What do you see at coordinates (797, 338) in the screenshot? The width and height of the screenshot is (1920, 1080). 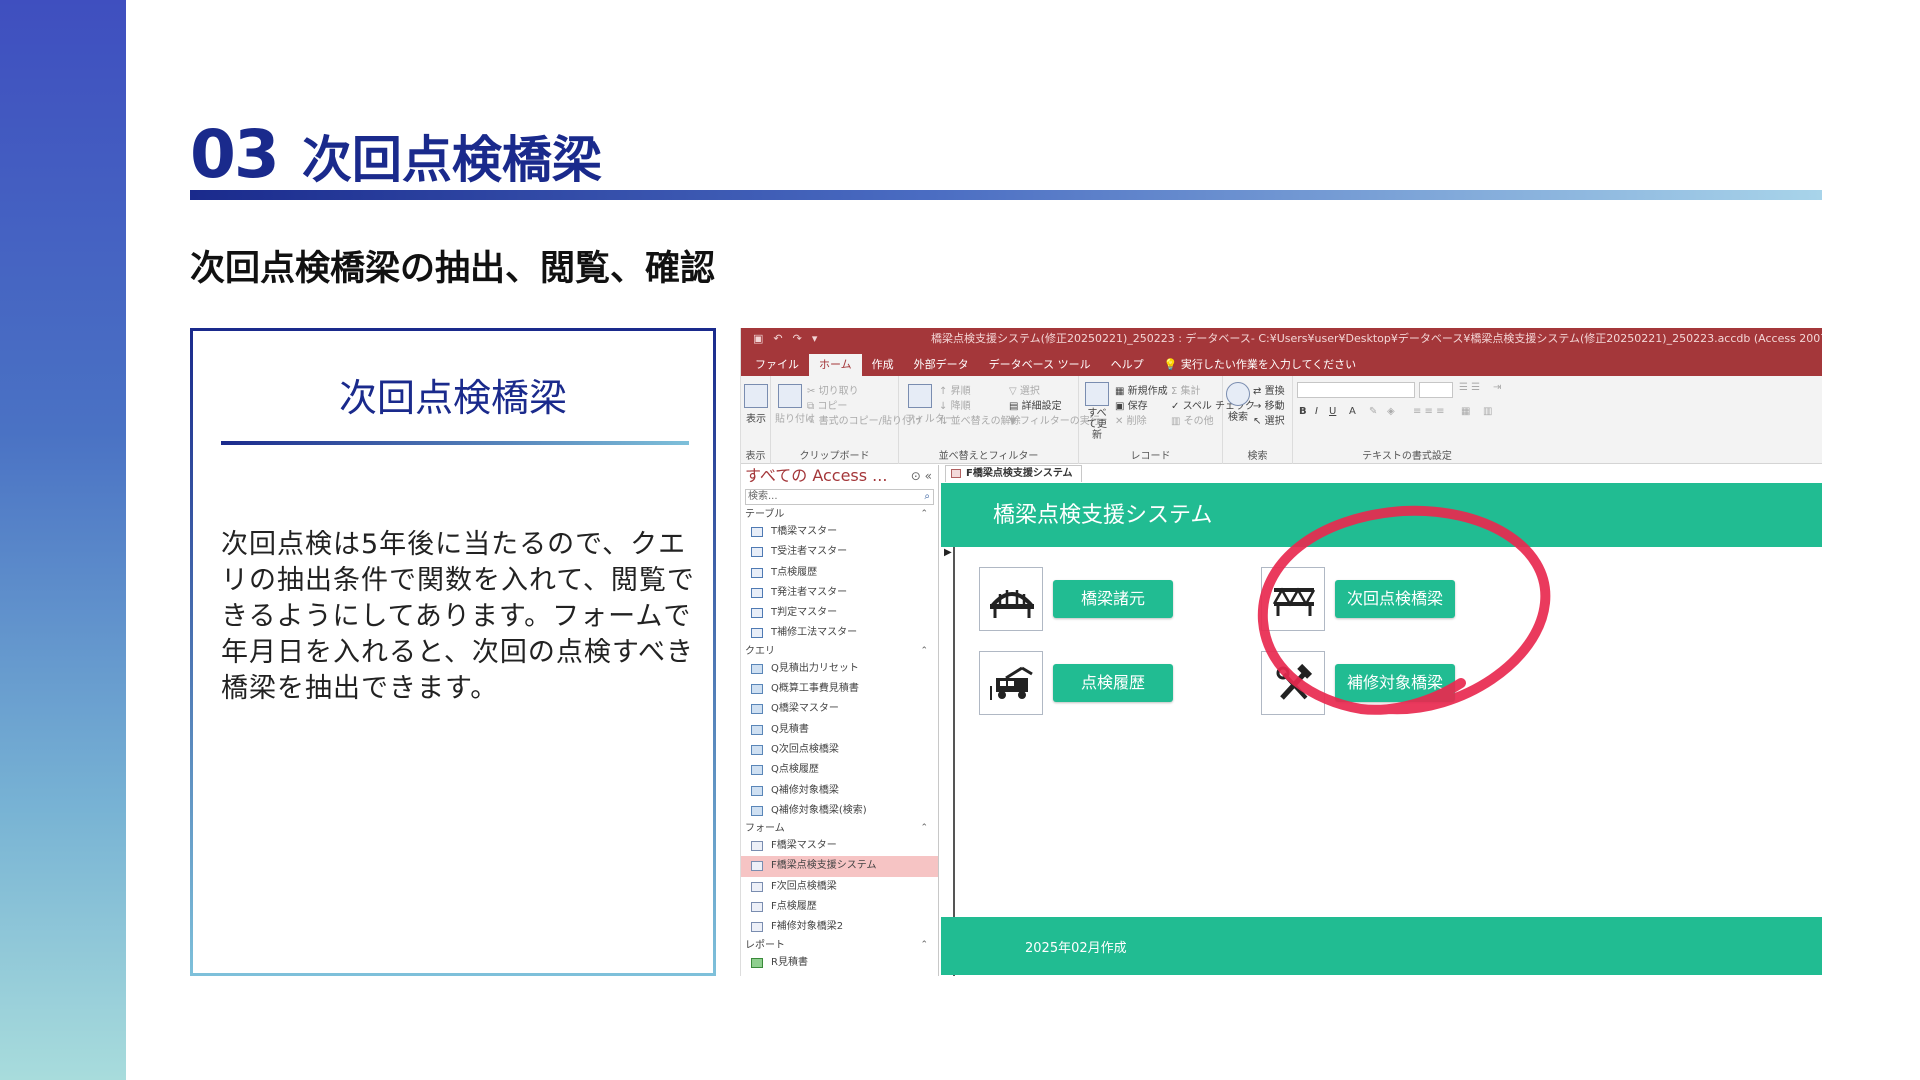 I see `redo-icon: ↷` at bounding box center [797, 338].